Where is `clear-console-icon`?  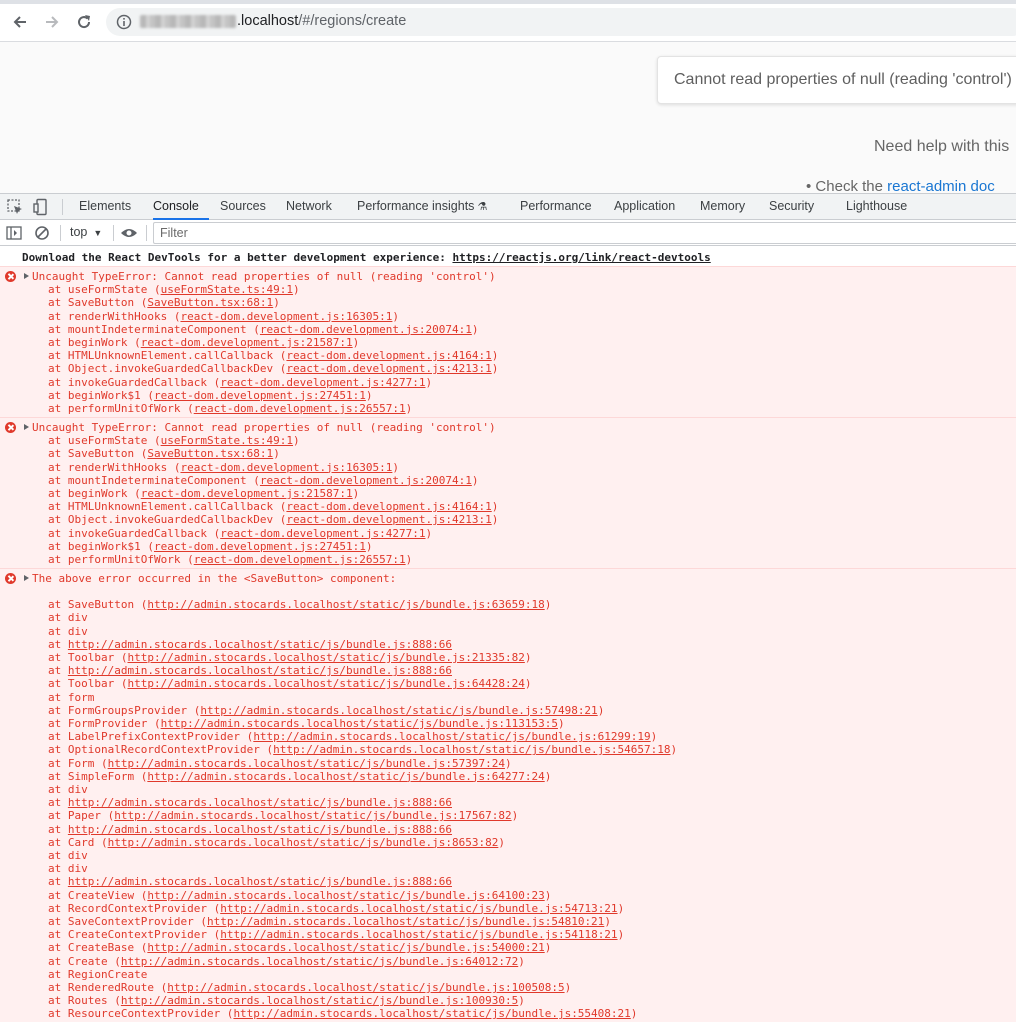 clear-console-icon is located at coordinates (42, 233).